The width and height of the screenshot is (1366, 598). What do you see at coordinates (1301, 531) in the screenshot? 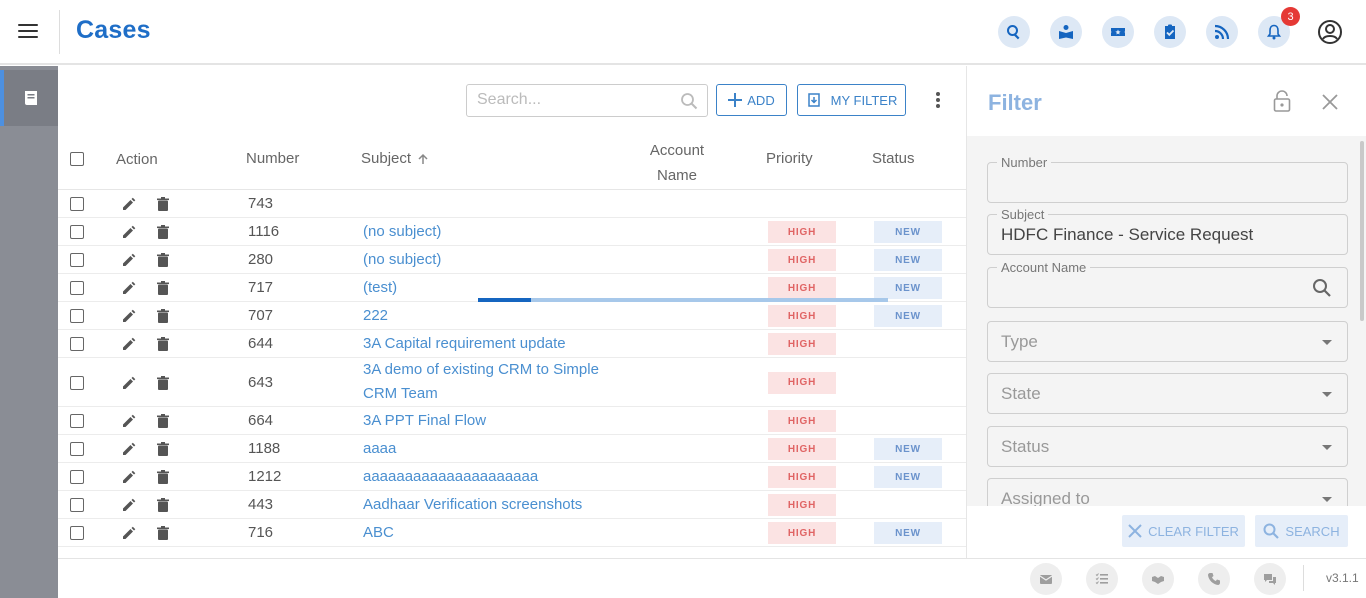
I see `search-filter-button: SEARCH` at bounding box center [1301, 531].